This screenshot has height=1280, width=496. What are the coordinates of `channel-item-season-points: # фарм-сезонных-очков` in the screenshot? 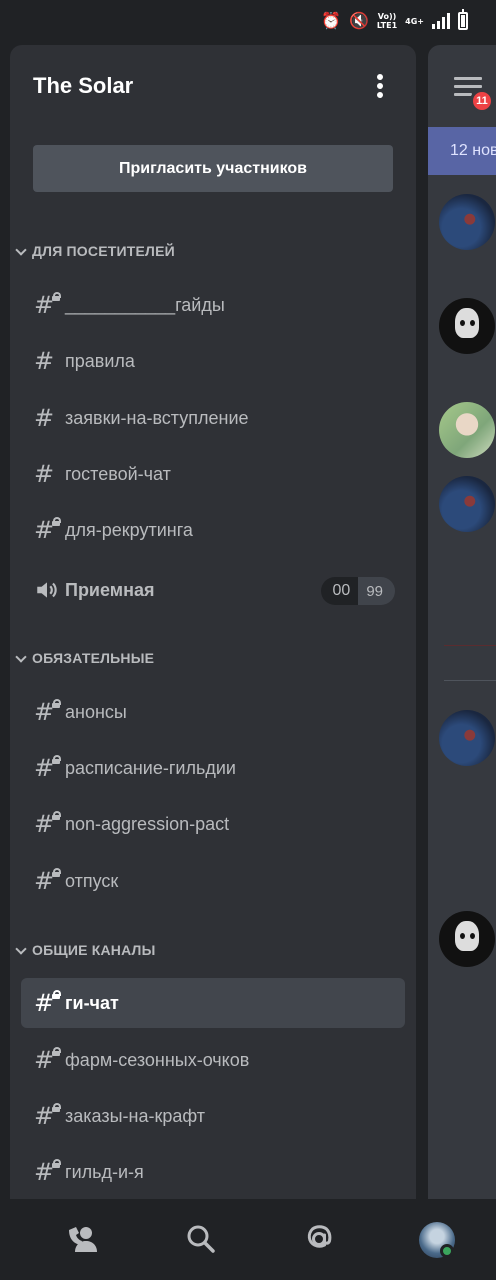 It's located at (213, 1060).